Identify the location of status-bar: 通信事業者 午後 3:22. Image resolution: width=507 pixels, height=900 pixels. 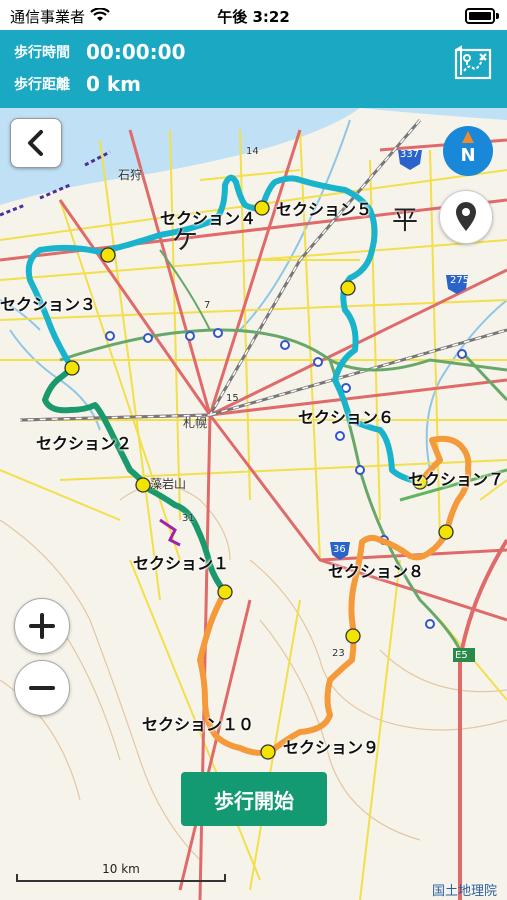
(253, 15).